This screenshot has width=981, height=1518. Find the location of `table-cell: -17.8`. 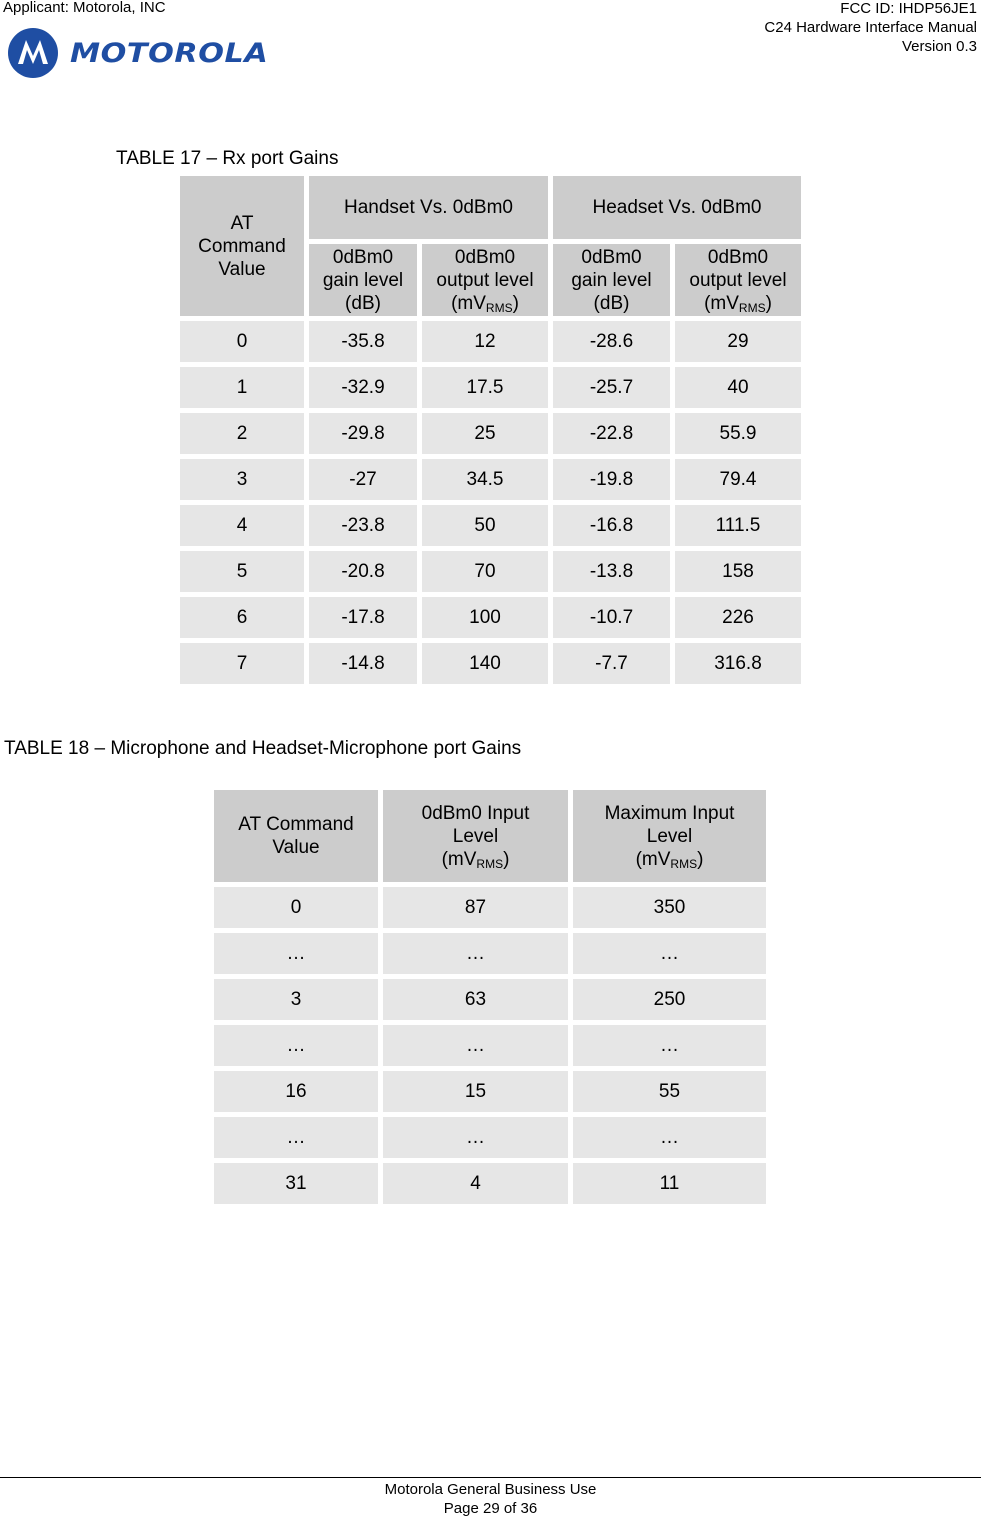

table-cell: -17.8 is located at coordinates (363, 617).